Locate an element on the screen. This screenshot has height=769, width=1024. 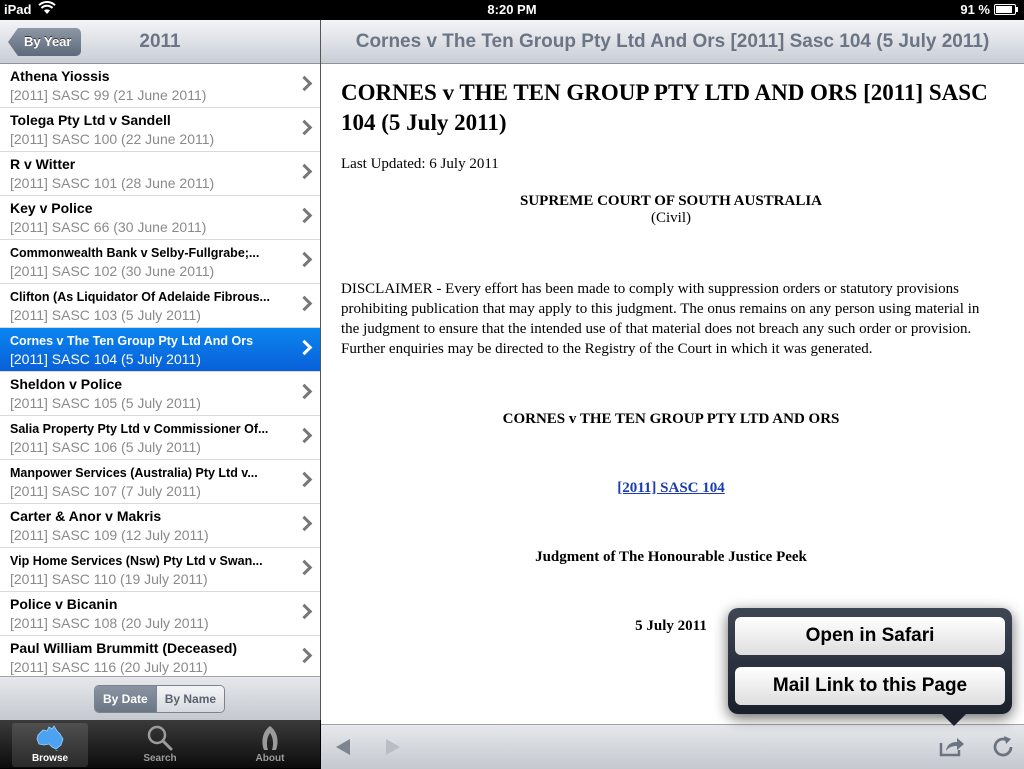
list-item-citation: [2011] SASC 109 (12 July 2011) is located at coordinates (109, 535).